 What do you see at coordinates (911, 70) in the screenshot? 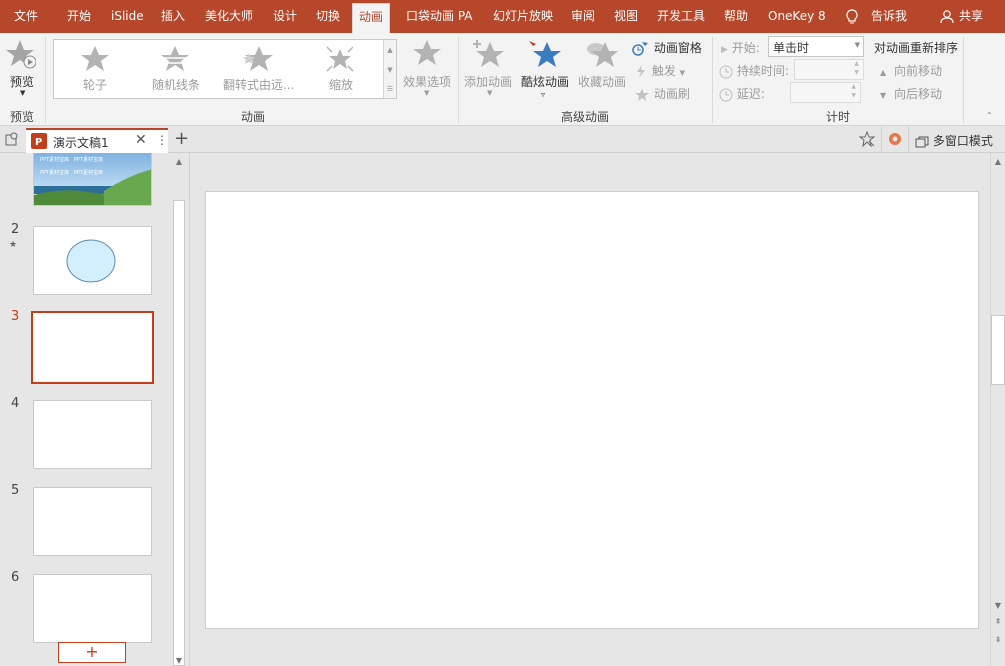
I see `move-earlier-button: ▲ 向前移动` at bounding box center [911, 70].